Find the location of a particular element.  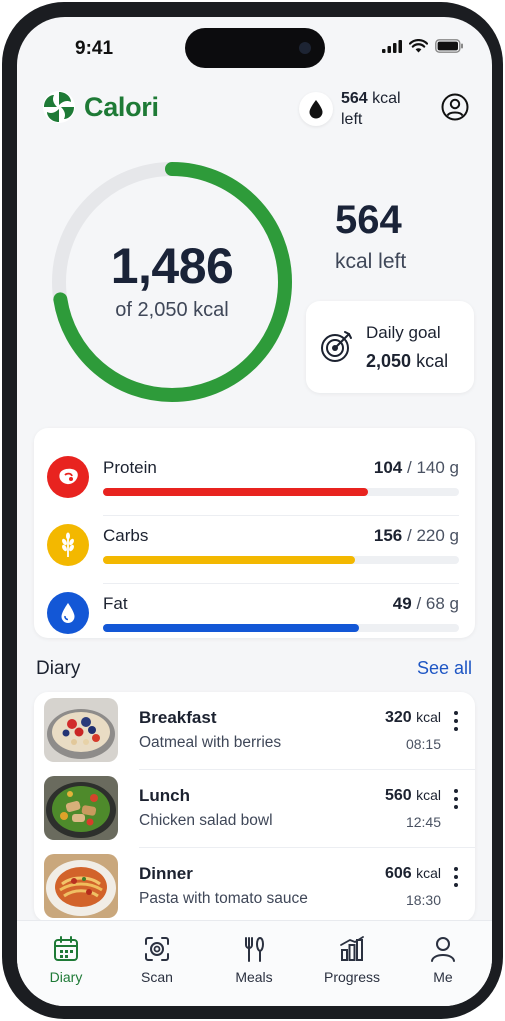

calories-goal-subtext: of 2,050 kcal is located at coordinates (172, 309).